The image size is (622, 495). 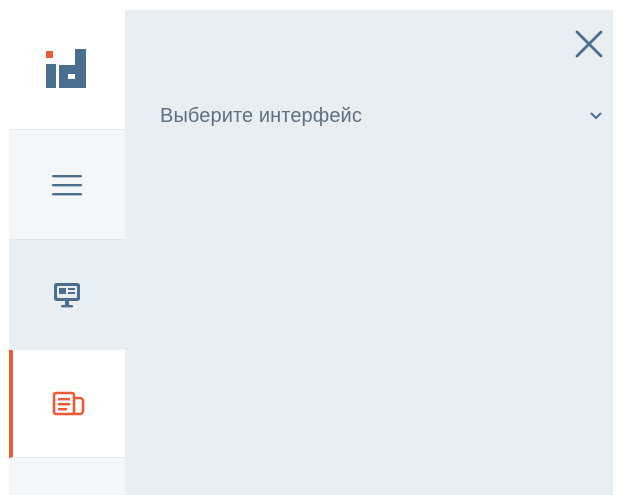 I want to click on monitor-icon, so click(x=67, y=295).